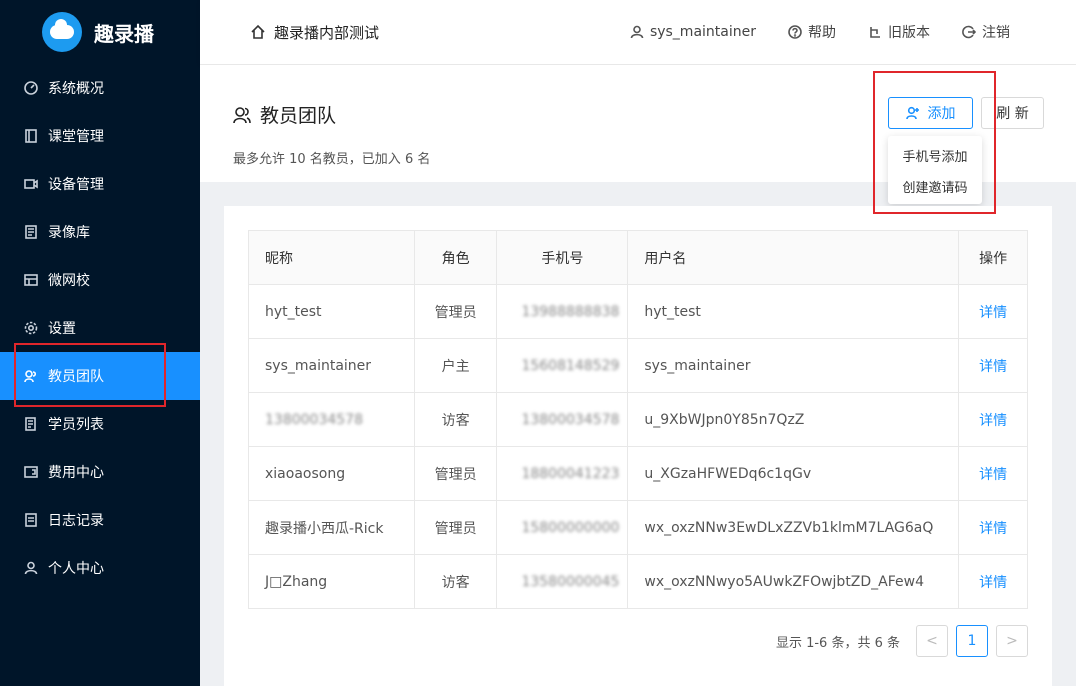  Describe the element at coordinates (31, 232) in the screenshot. I see `library-icon` at that location.